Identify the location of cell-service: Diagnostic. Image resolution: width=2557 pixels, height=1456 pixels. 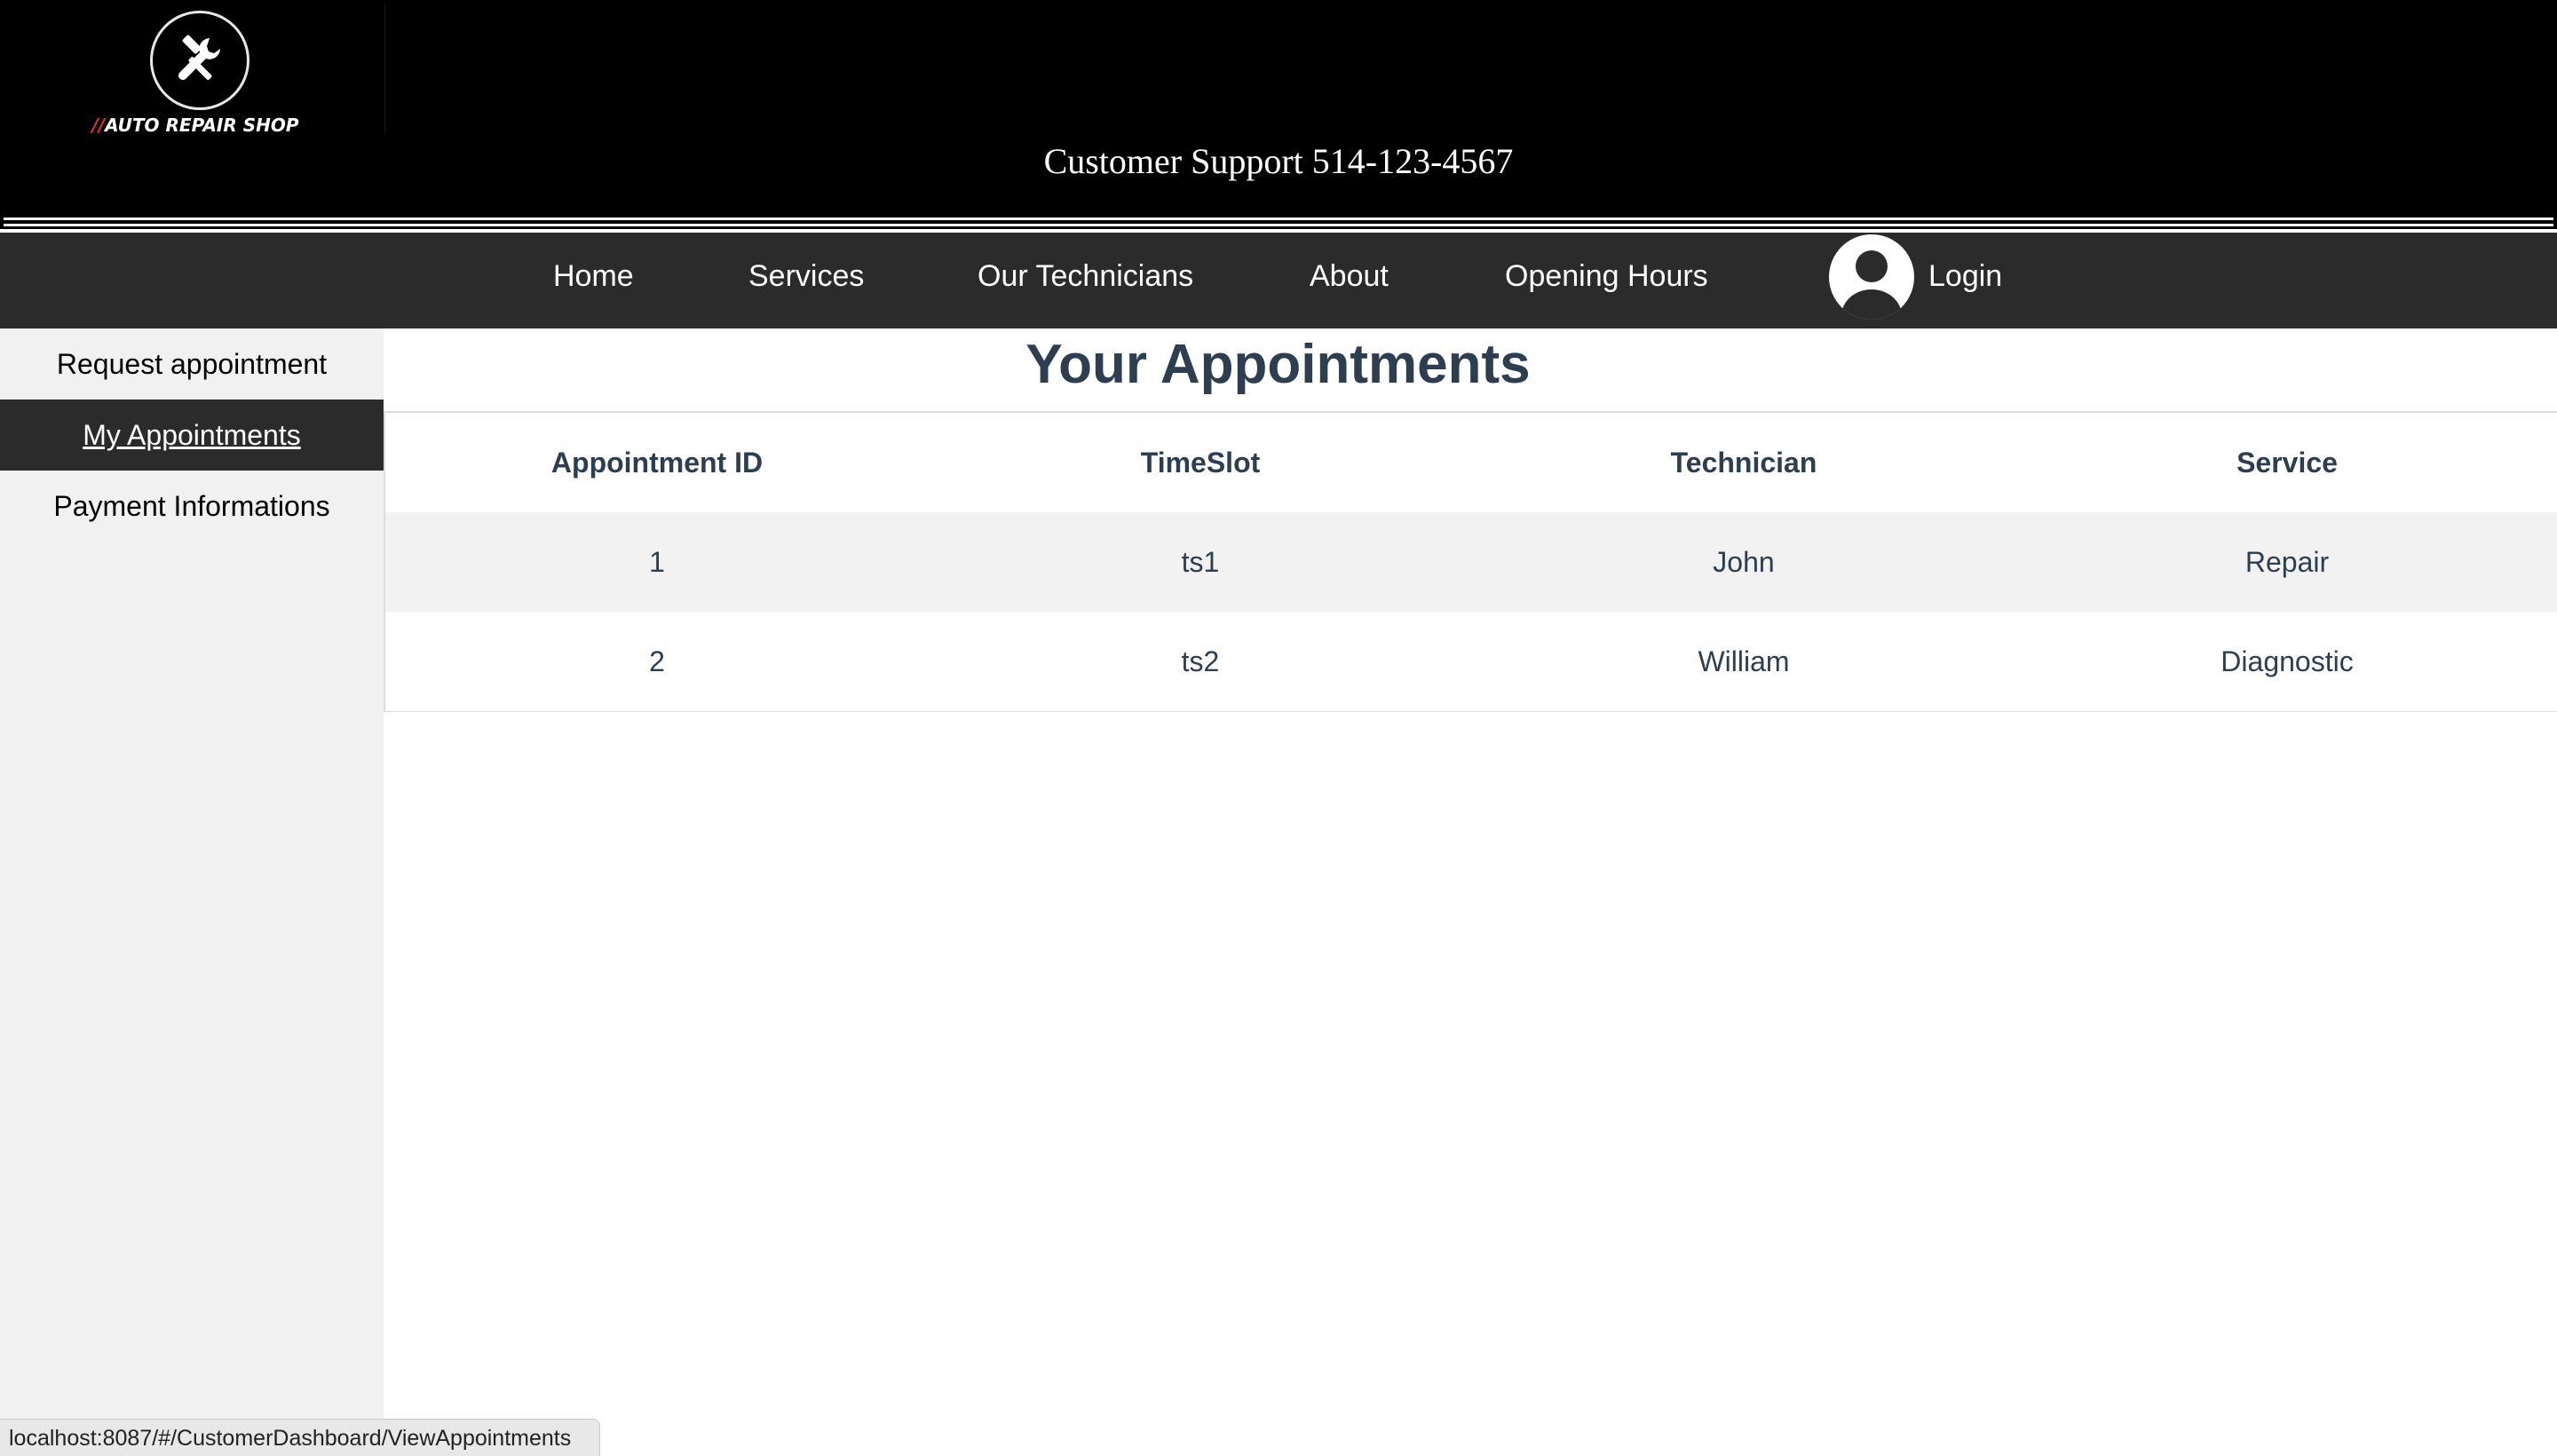
(2287, 661).